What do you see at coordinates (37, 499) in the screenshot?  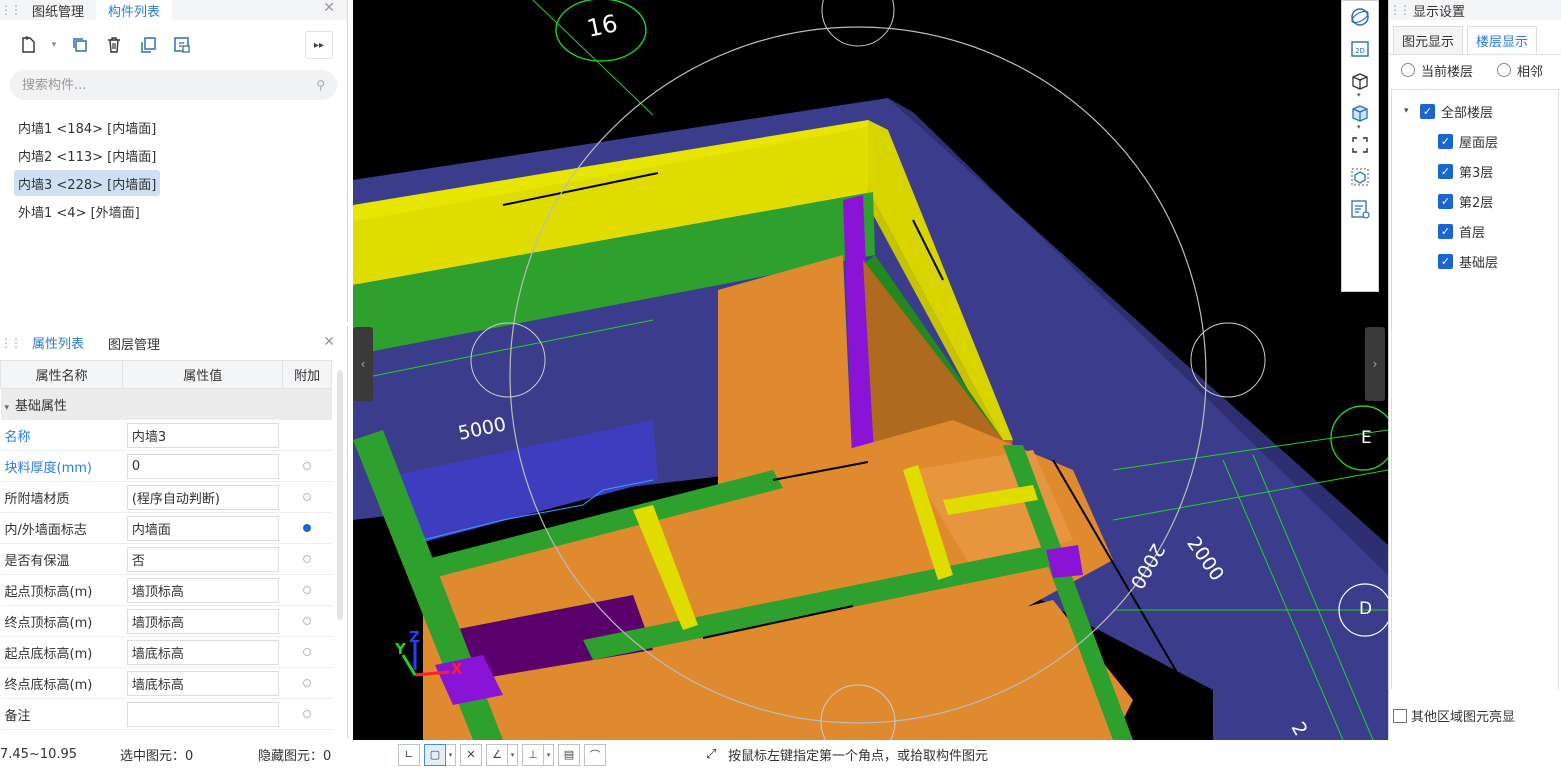 I see `property-name: 所附墙材质` at bounding box center [37, 499].